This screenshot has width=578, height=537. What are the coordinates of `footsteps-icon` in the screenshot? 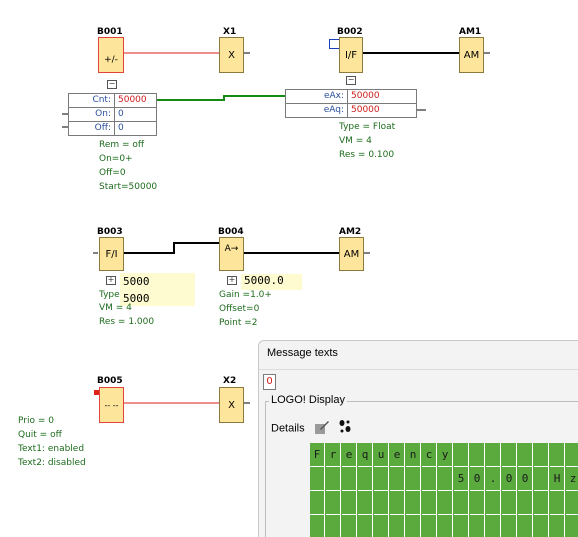 It's located at (345, 428).